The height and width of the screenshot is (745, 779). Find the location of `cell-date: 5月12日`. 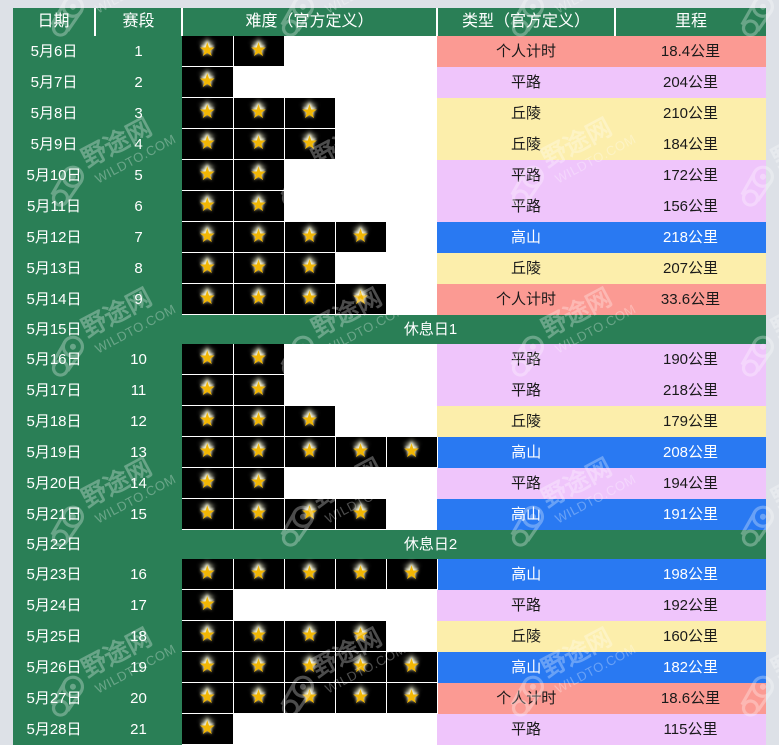

cell-date: 5月12日 is located at coordinates (54, 237).